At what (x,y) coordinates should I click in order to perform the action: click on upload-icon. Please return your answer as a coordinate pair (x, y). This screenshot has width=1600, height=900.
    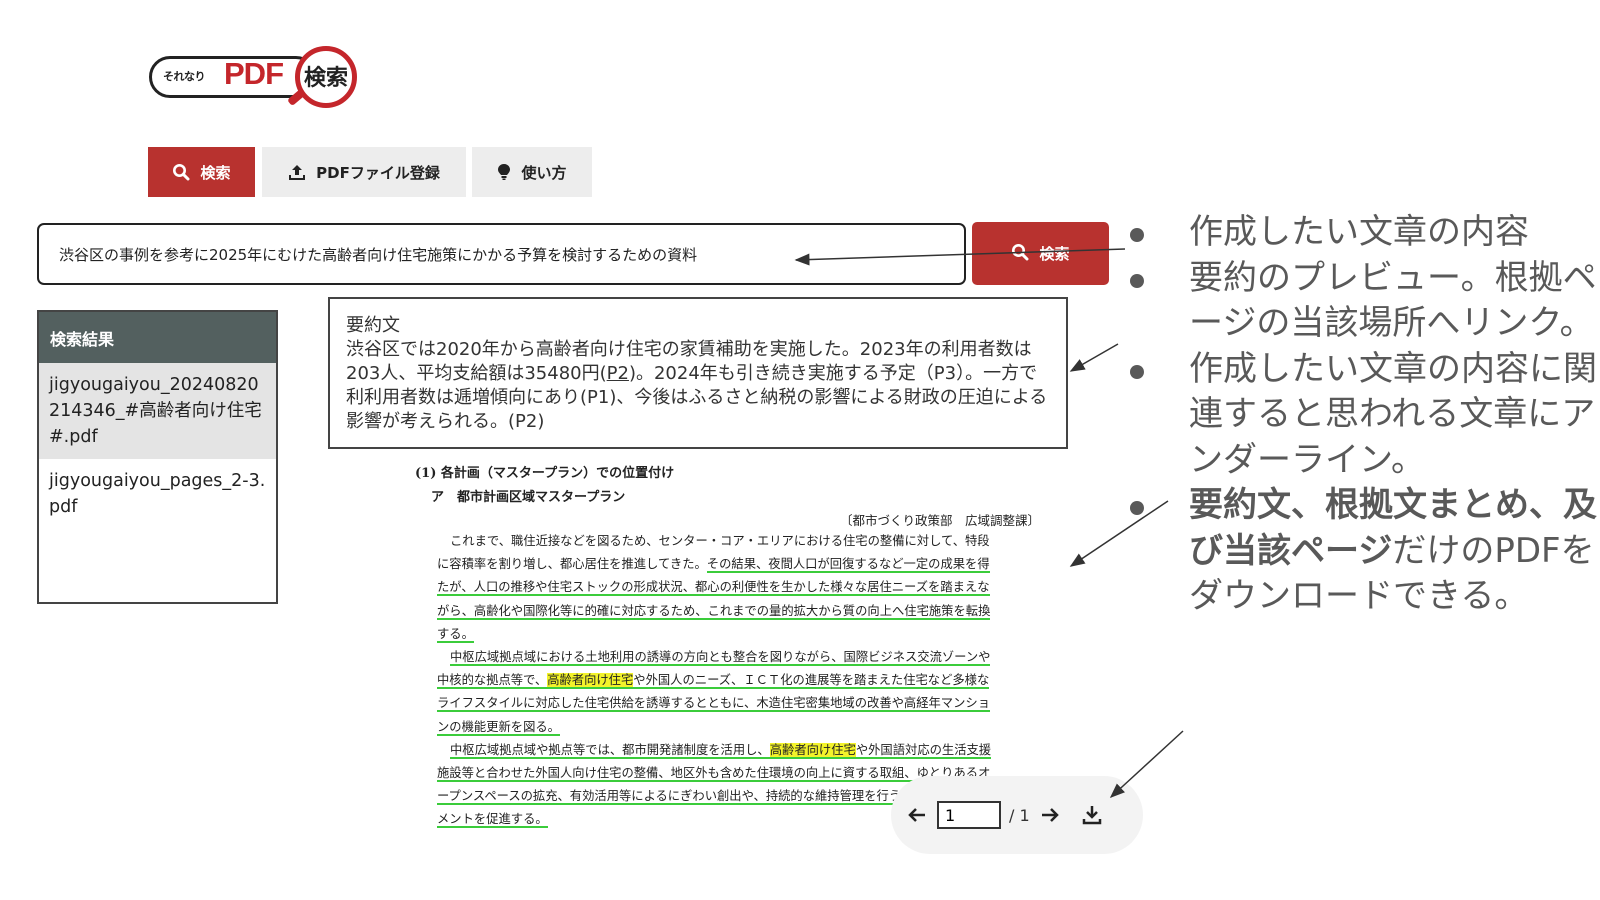
    Looking at the image, I should click on (297, 172).